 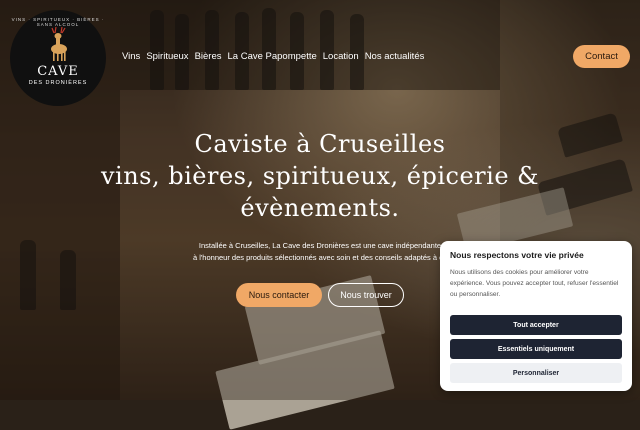 I want to click on deer-icon, so click(x=59, y=43).